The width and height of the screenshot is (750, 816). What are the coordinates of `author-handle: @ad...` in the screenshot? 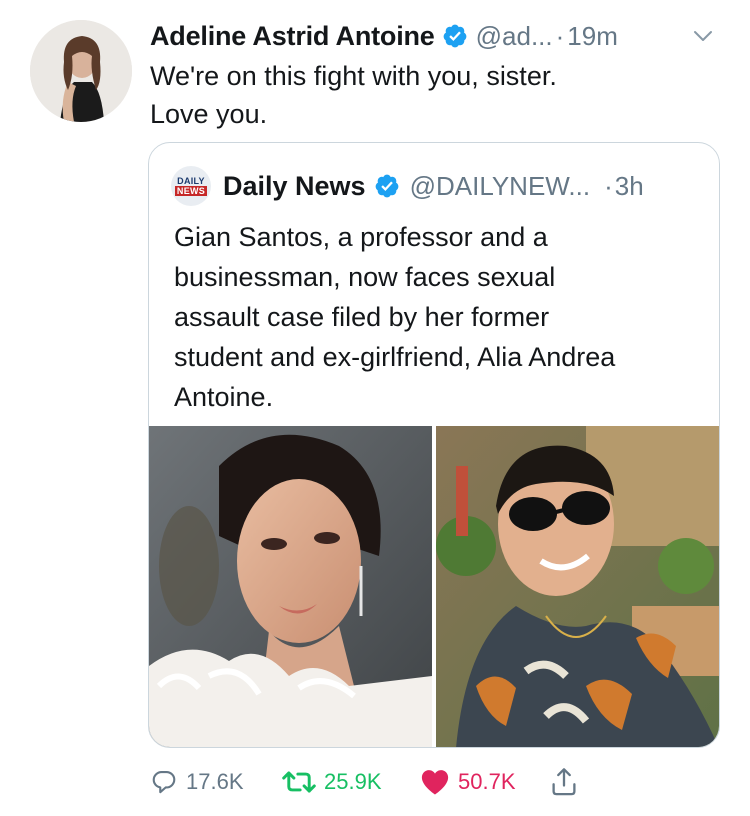 It's located at (514, 36).